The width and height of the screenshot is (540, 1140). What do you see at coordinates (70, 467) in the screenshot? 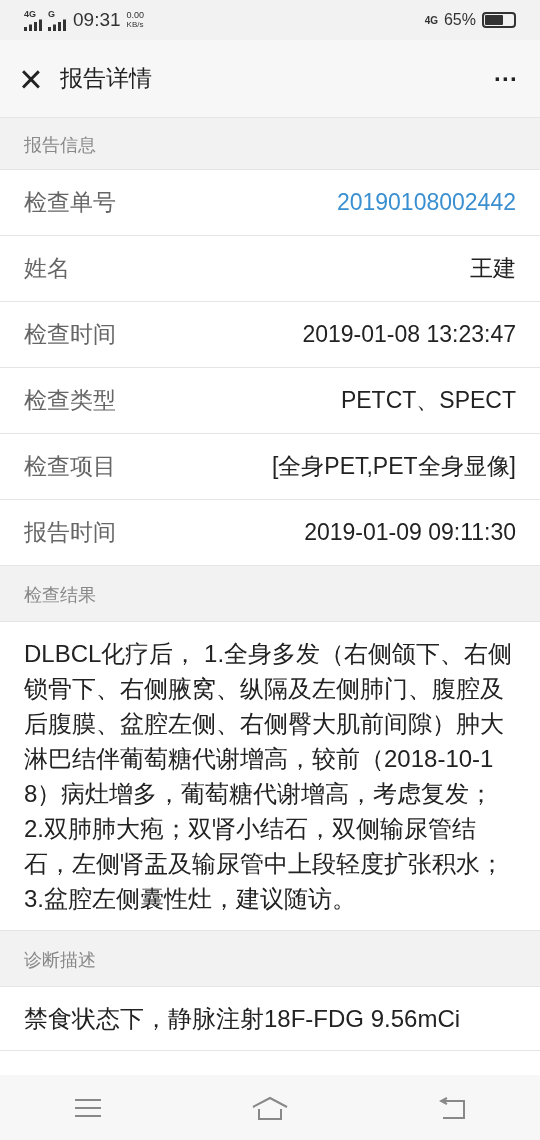
I see `field-label: 检查项目` at bounding box center [70, 467].